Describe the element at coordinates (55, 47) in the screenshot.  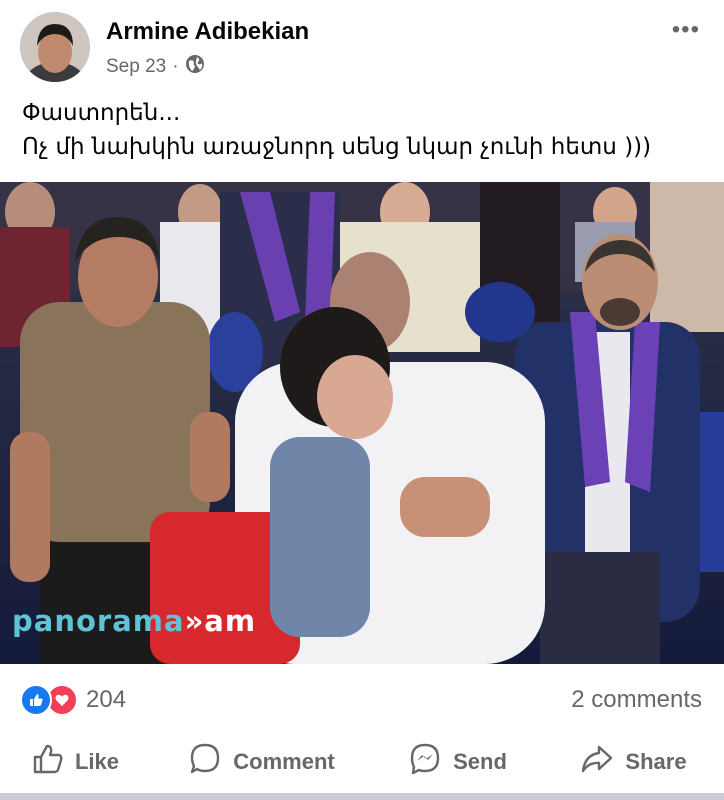
I see `avatar` at that location.